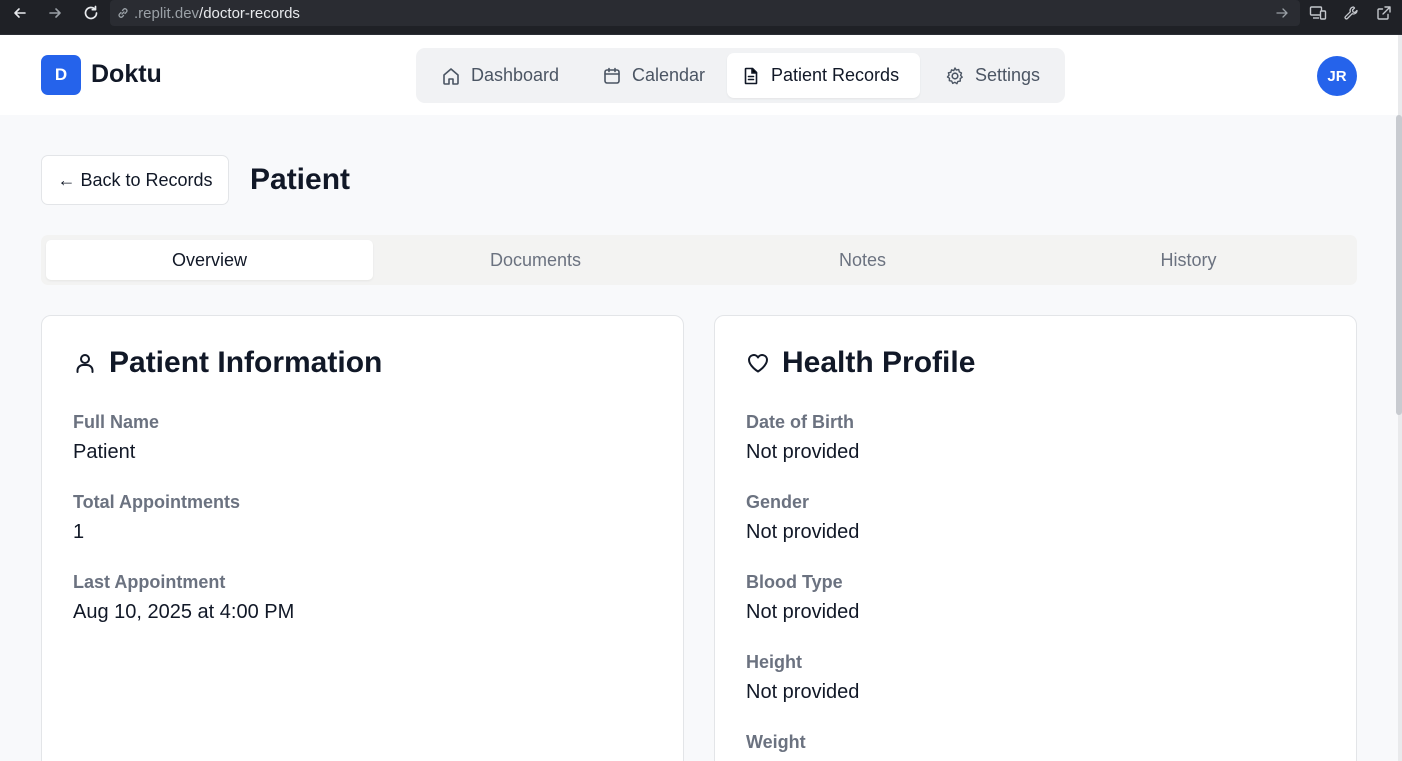  Describe the element at coordinates (862, 260) in the screenshot. I see `tab-notes: Notes` at that location.